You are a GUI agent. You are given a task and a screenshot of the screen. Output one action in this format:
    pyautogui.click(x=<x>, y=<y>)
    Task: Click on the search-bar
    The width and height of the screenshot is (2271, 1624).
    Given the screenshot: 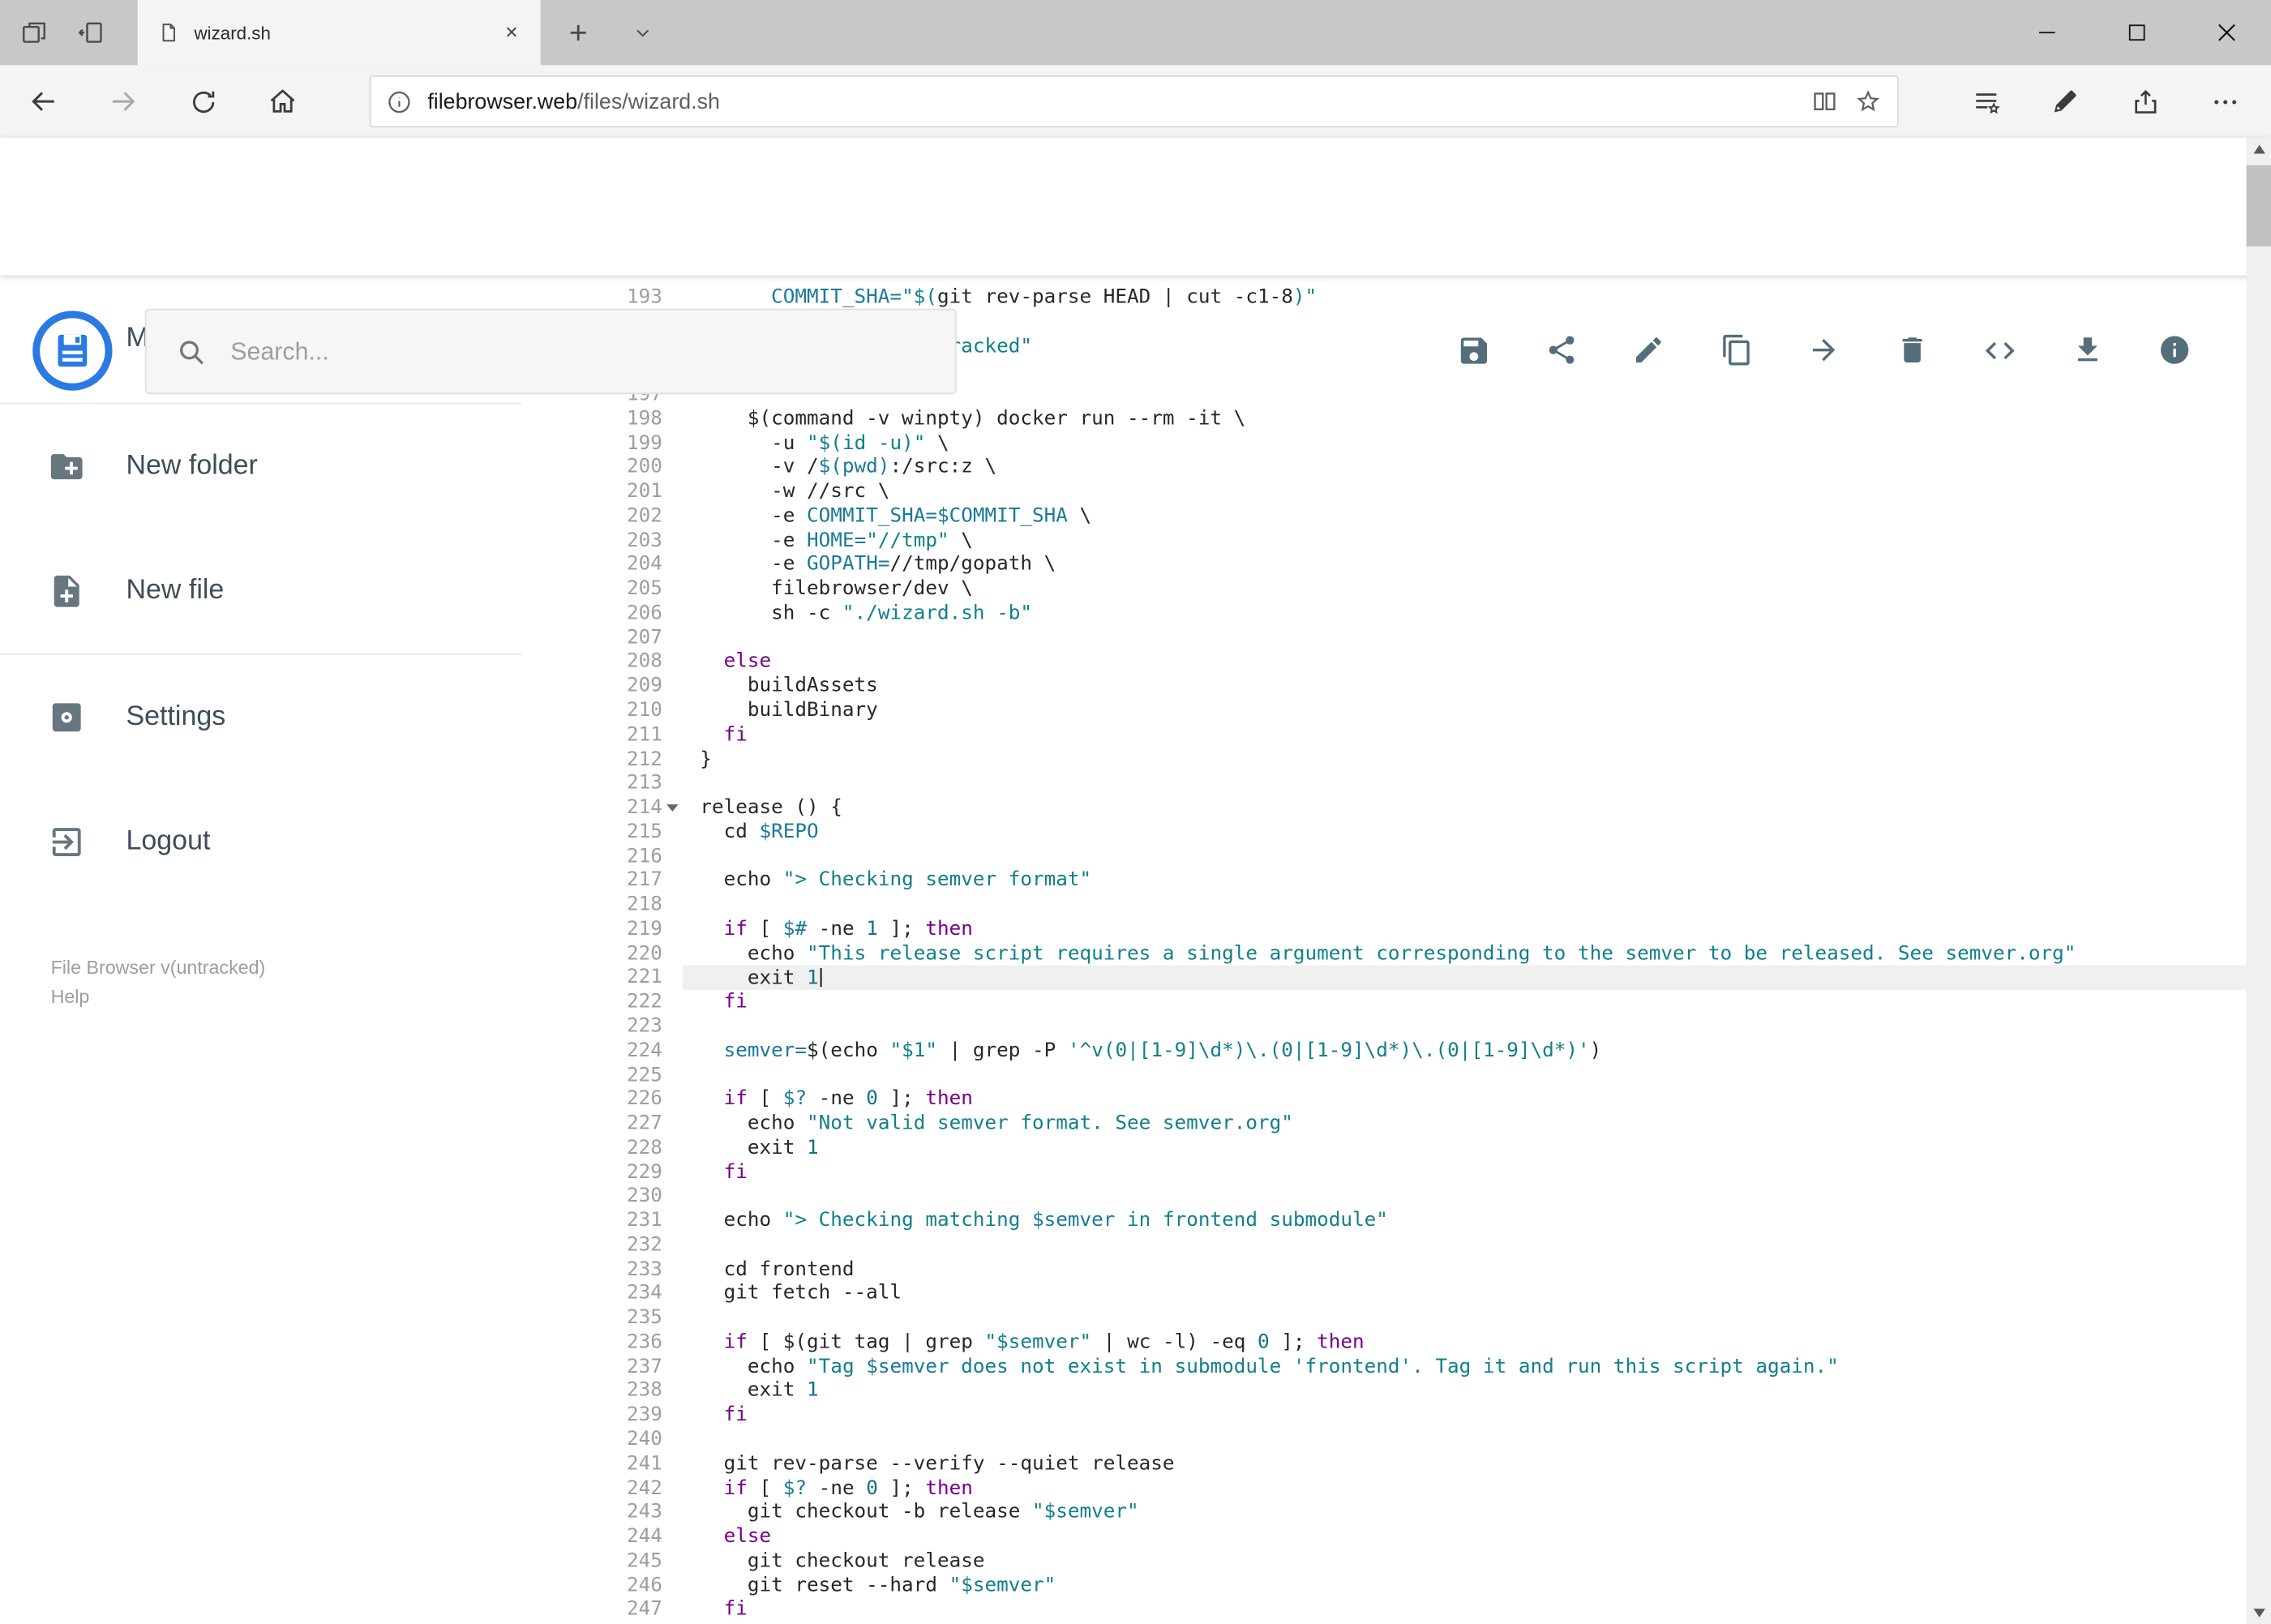 What is the action you would take?
    pyautogui.click(x=551, y=352)
    